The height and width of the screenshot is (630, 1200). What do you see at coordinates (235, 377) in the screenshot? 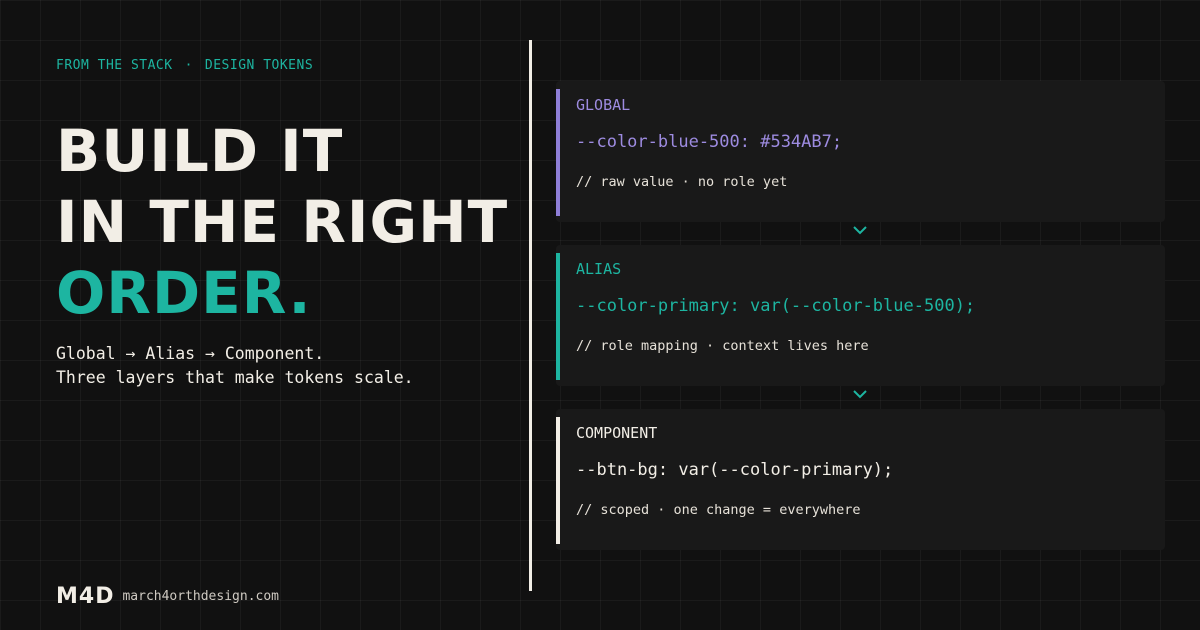
I see `subtitle-line-2: Three layers that make tokens scale.` at bounding box center [235, 377].